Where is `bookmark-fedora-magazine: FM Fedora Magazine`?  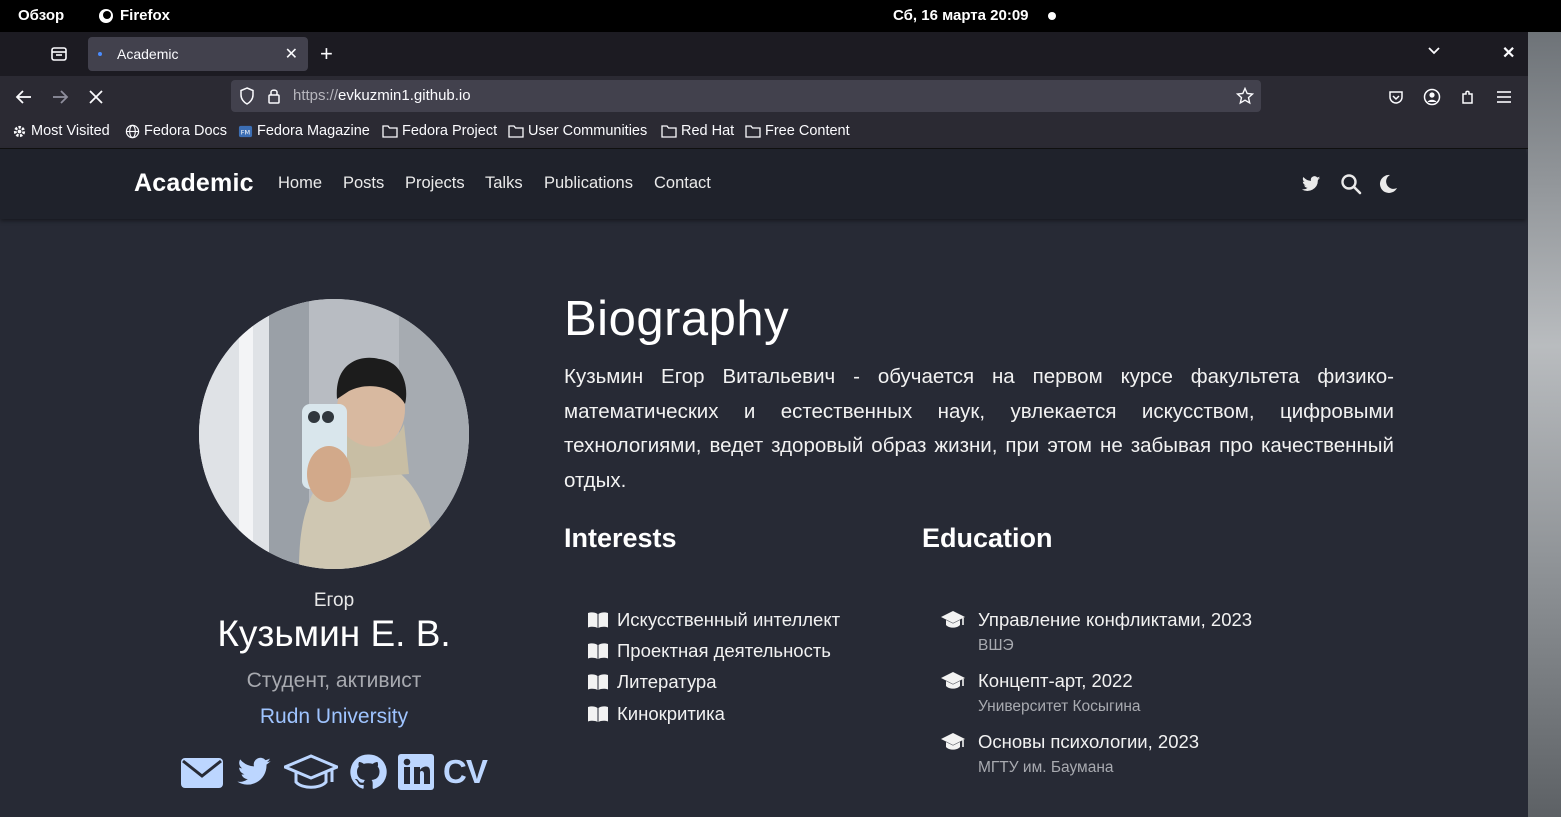 bookmark-fedora-magazine: FM Fedora Magazine is located at coordinates (304, 131).